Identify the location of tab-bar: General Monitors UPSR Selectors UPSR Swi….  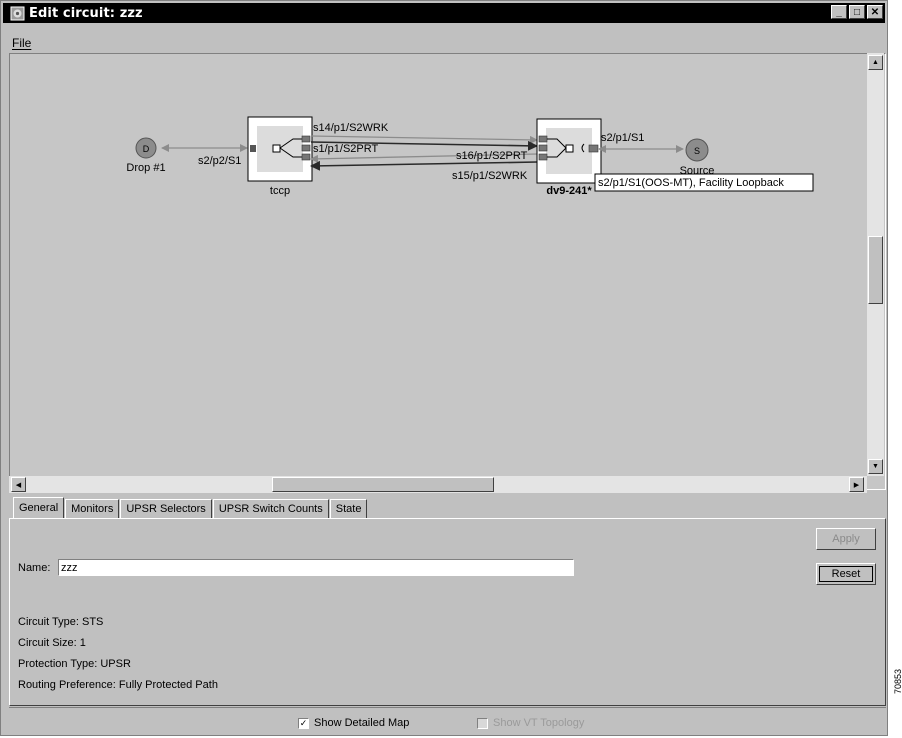
(190, 507).